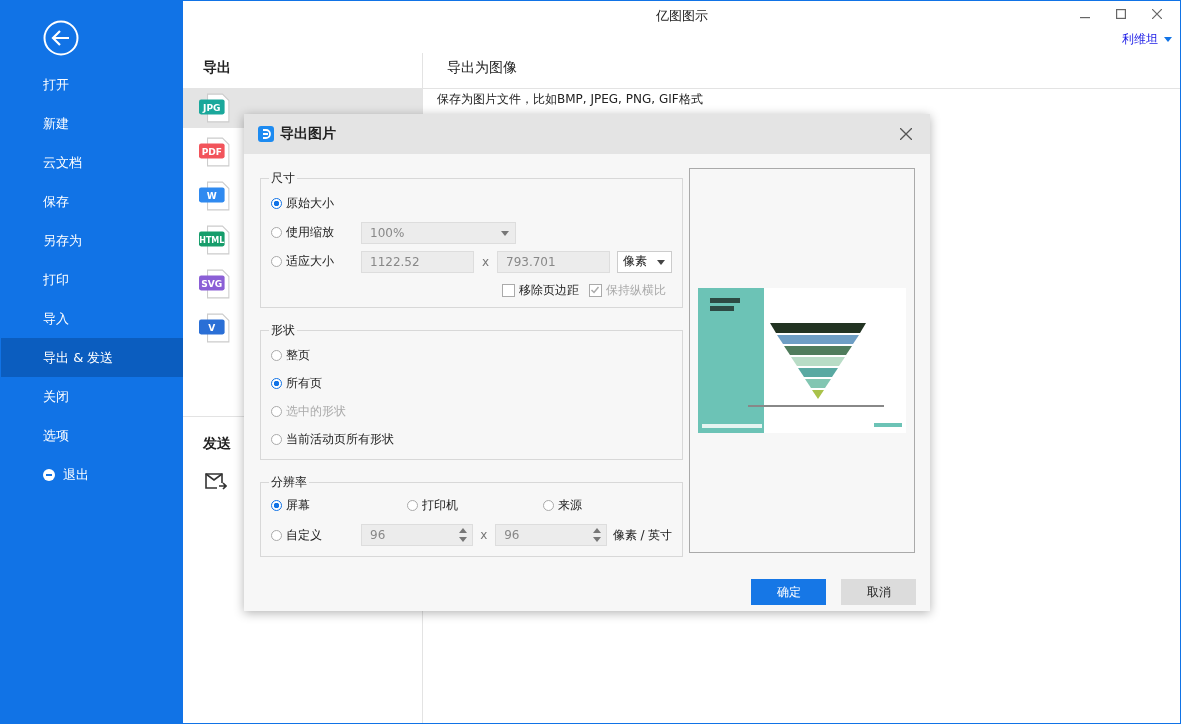 The height and width of the screenshot is (724, 1181). What do you see at coordinates (681, 16) in the screenshot?
I see `window-title: 亿图图示` at bounding box center [681, 16].